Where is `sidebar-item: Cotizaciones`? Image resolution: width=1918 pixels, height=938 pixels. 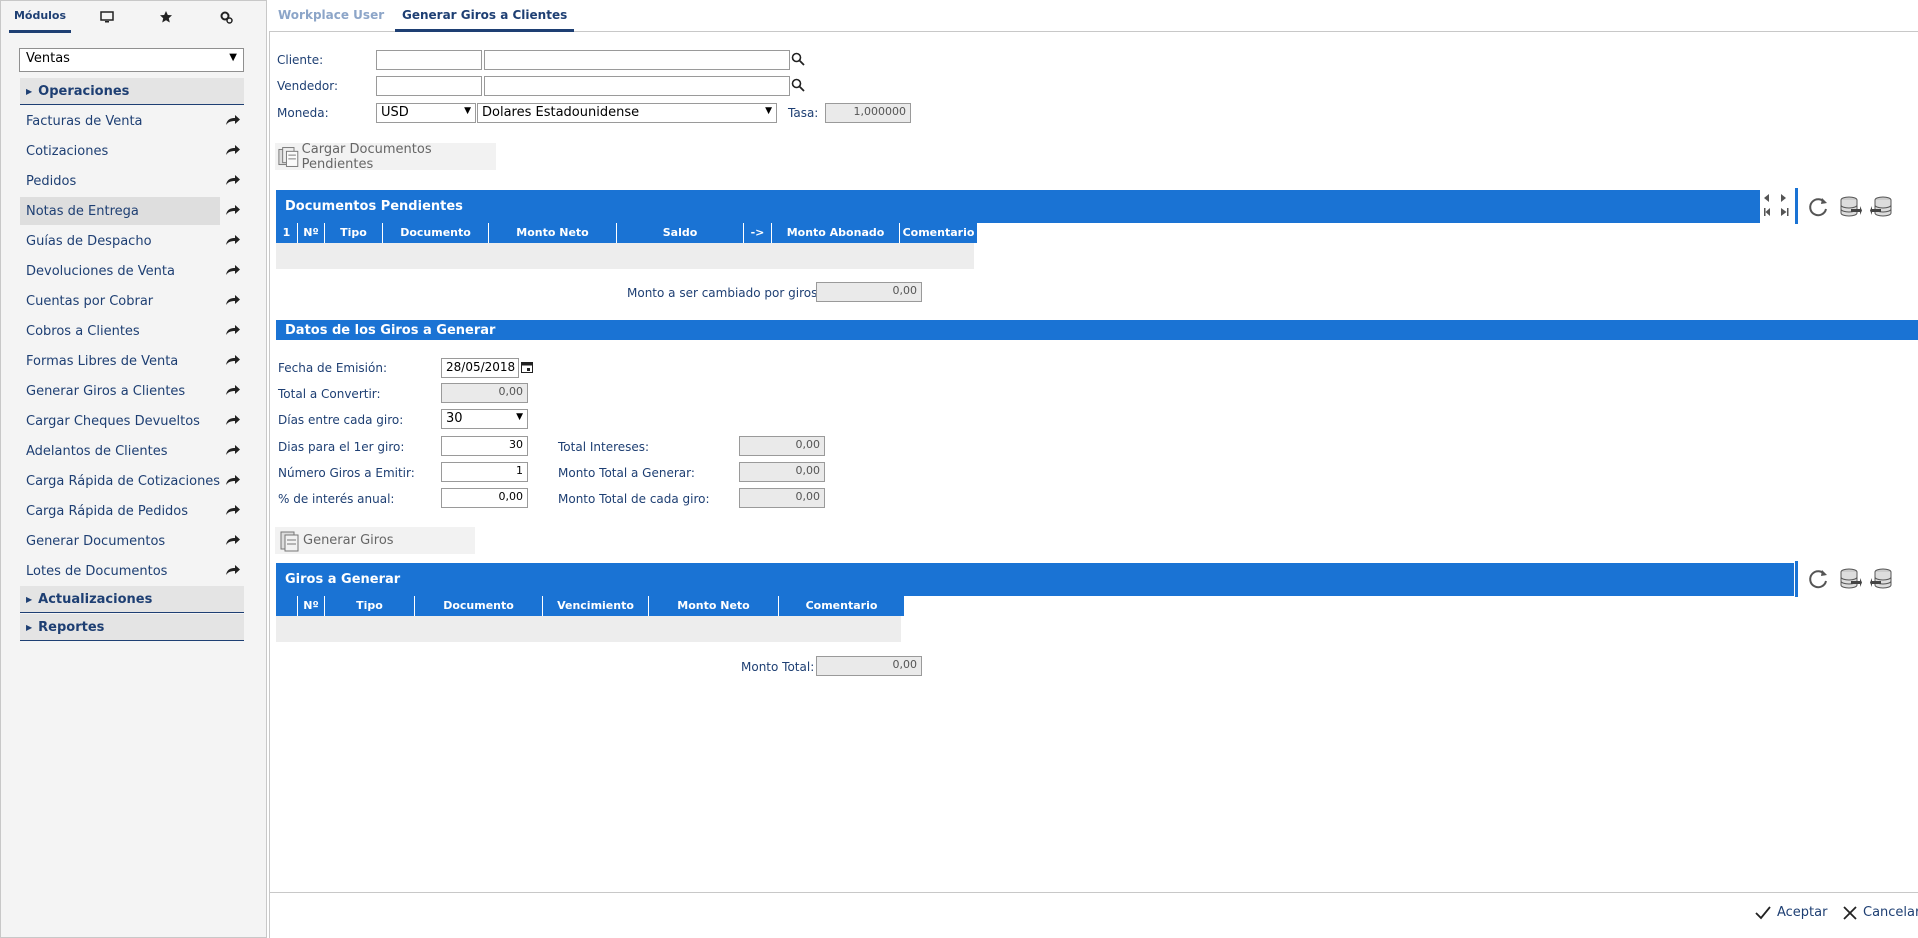 sidebar-item: Cotizaciones is located at coordinates (130, 151).